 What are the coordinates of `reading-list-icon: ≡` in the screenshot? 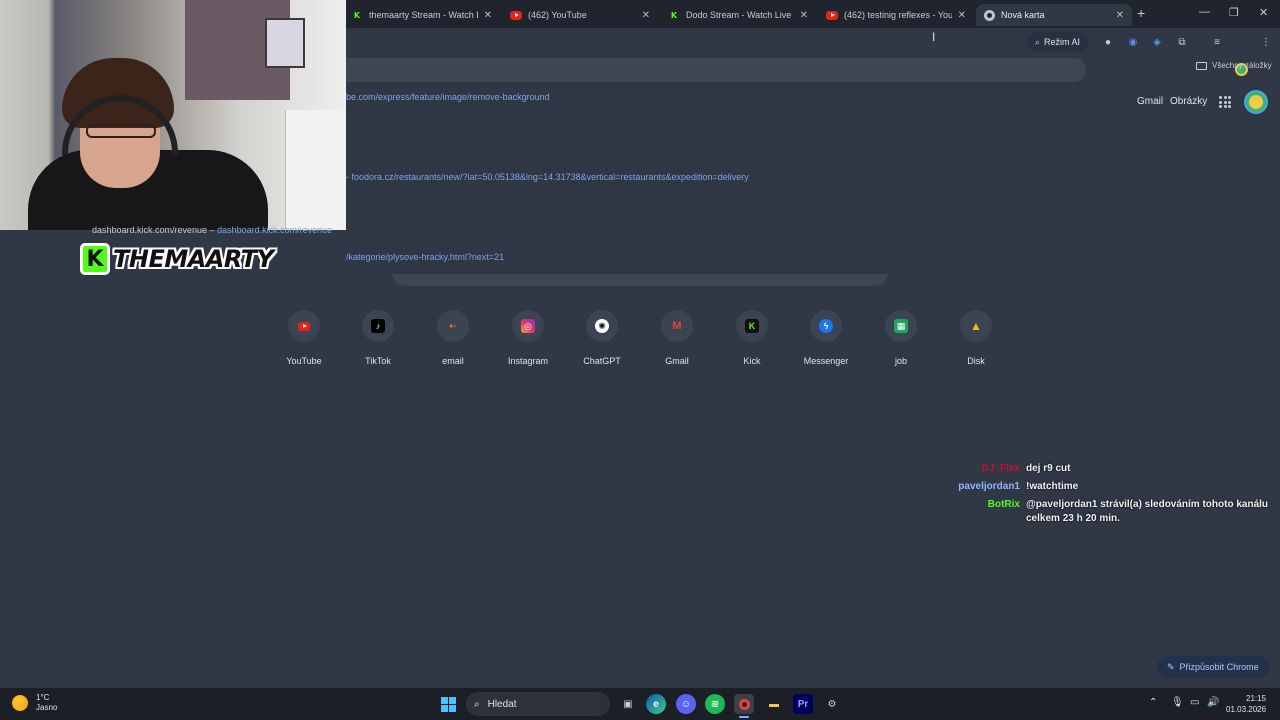 It's located at (1217, 42).